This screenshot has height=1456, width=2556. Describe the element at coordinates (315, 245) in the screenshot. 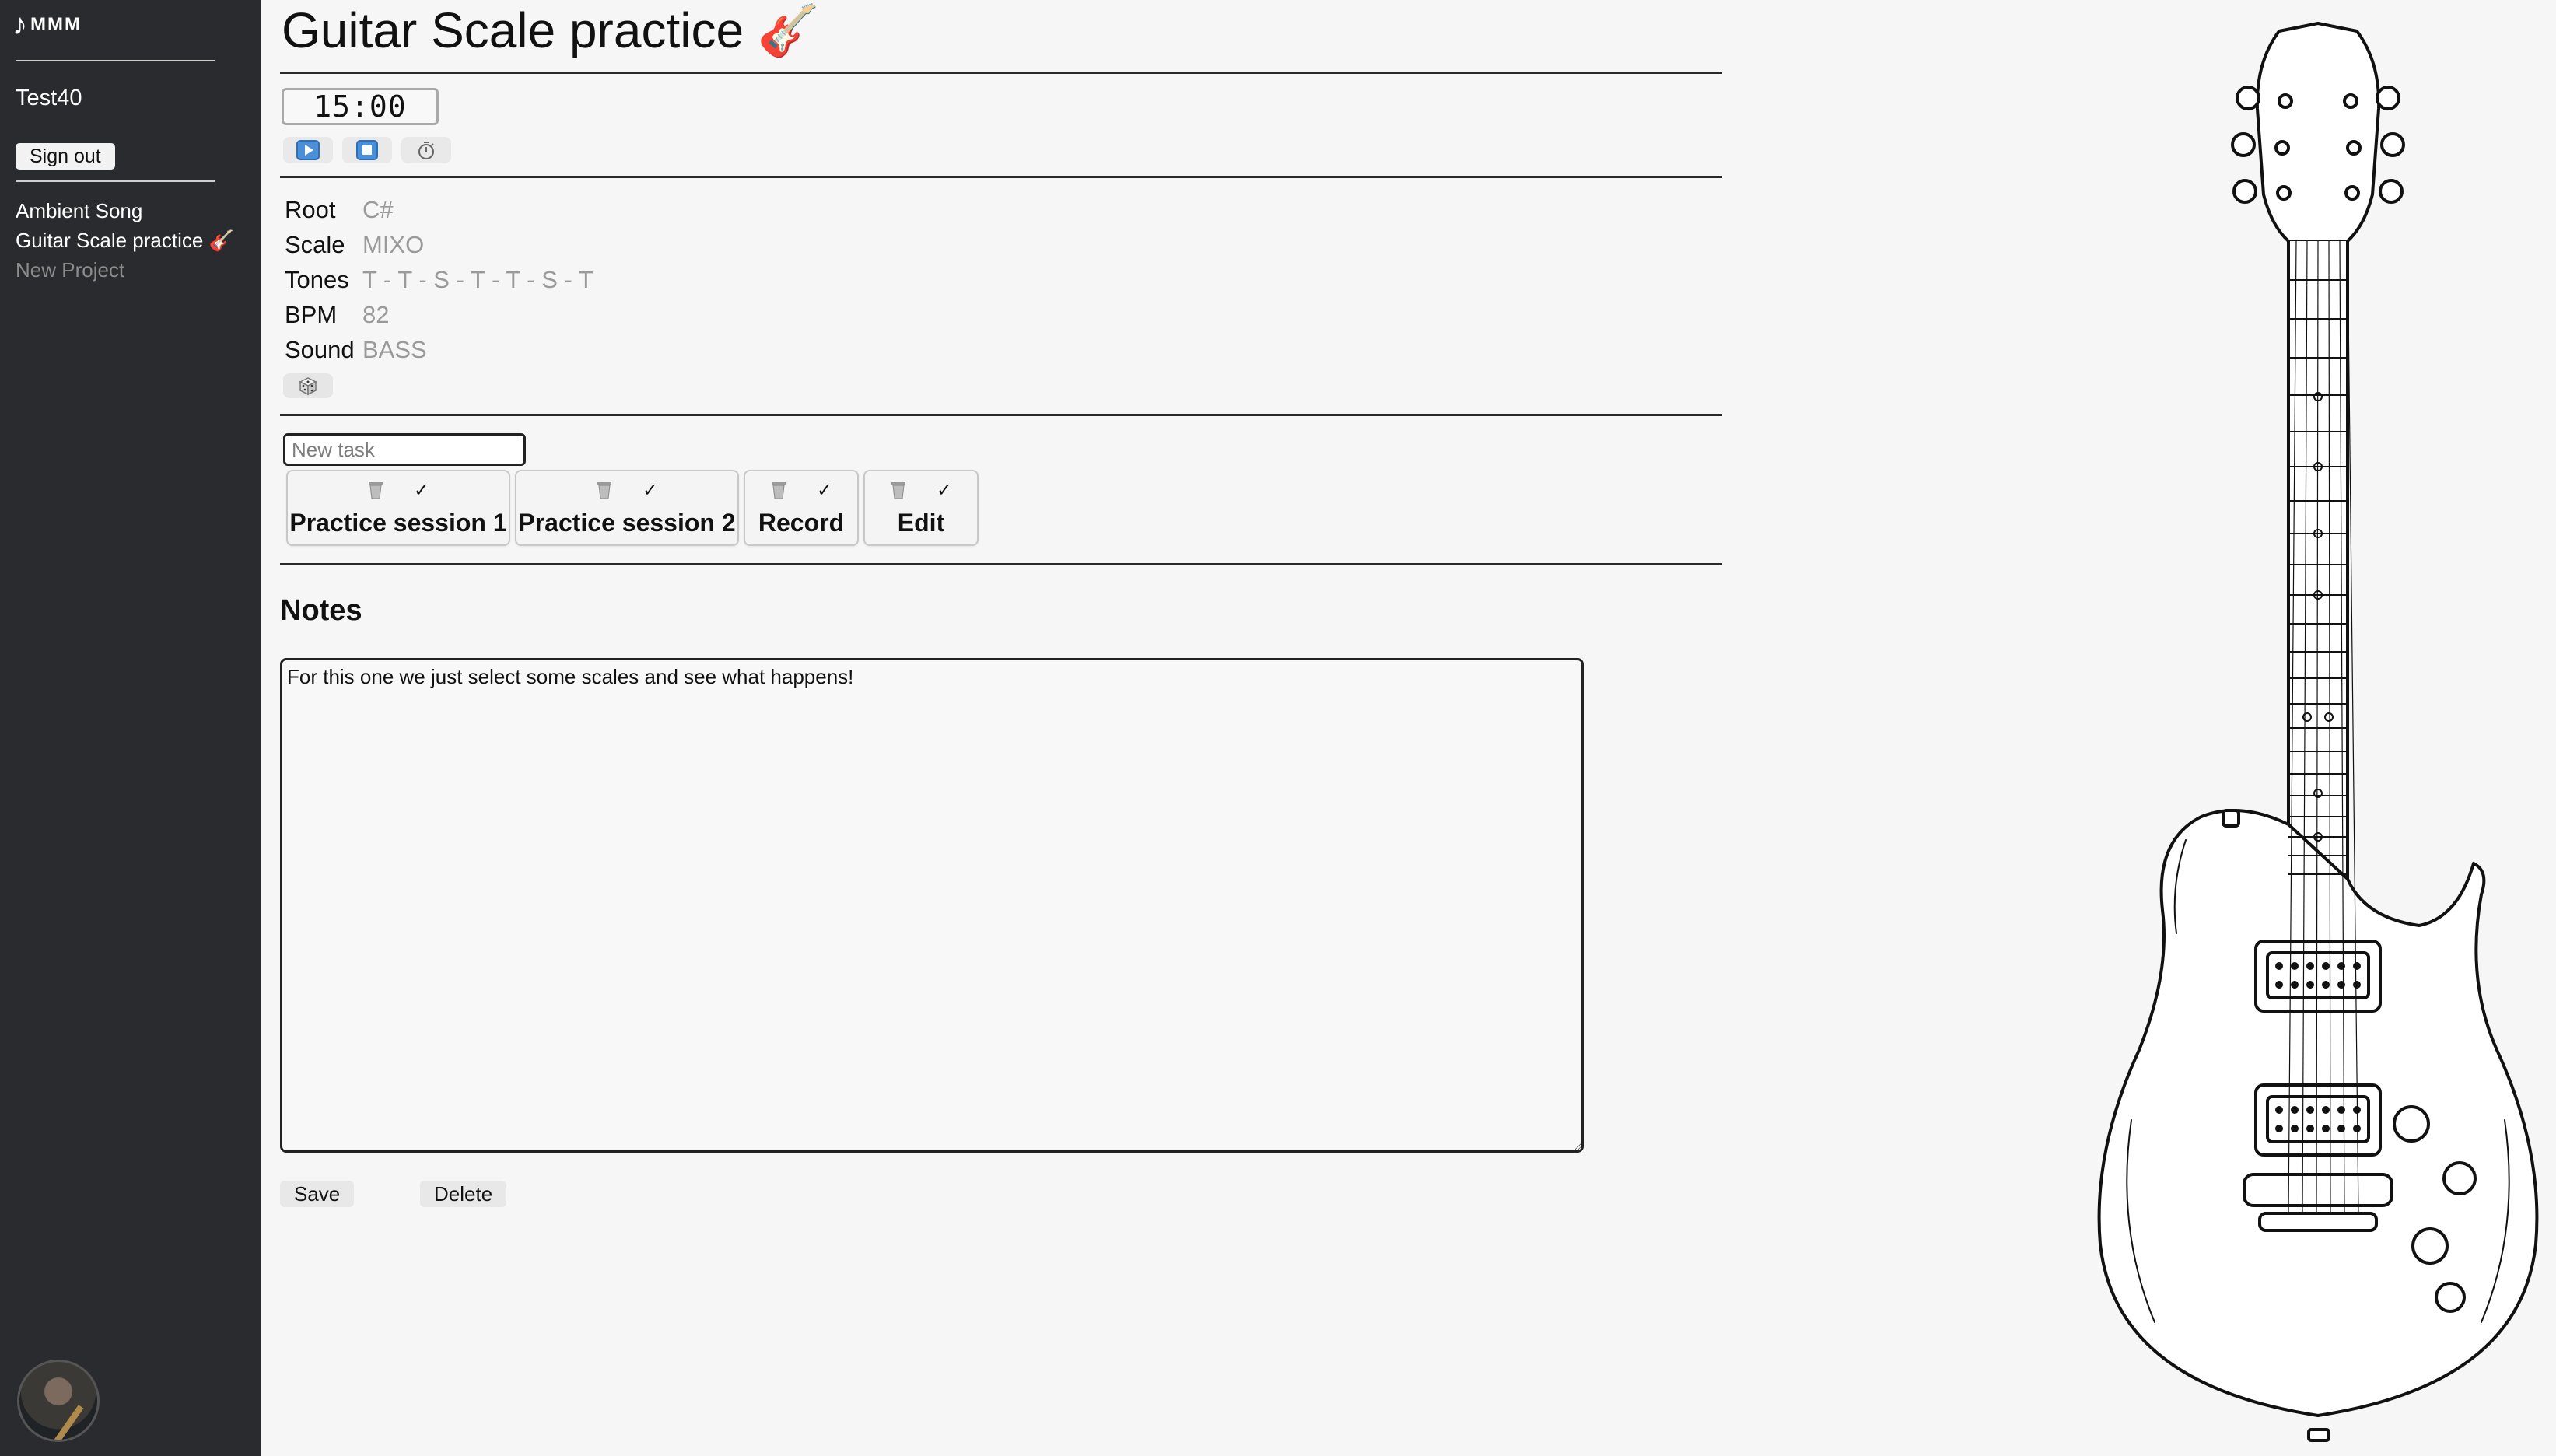

I see `field-label: Scale` at that location.